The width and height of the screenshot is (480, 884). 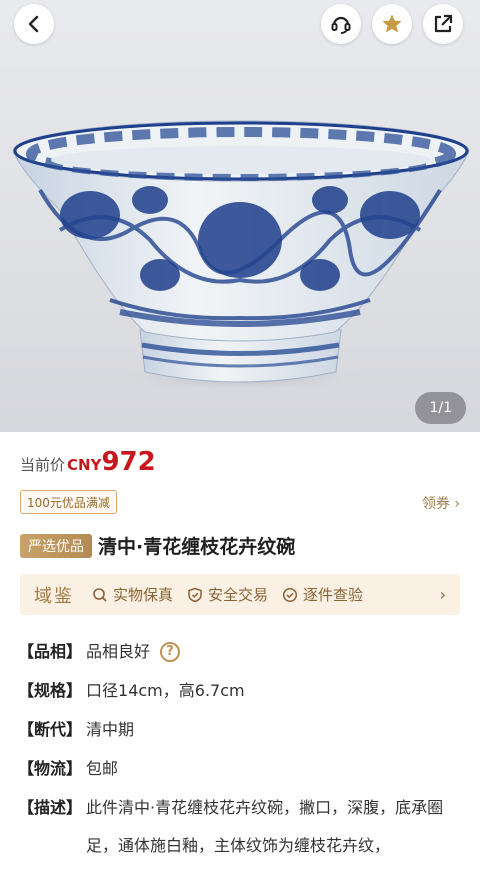 I want to click on spec-size: 【规格】 口径14cm，高6.7cm, so click(x=243, y=691).